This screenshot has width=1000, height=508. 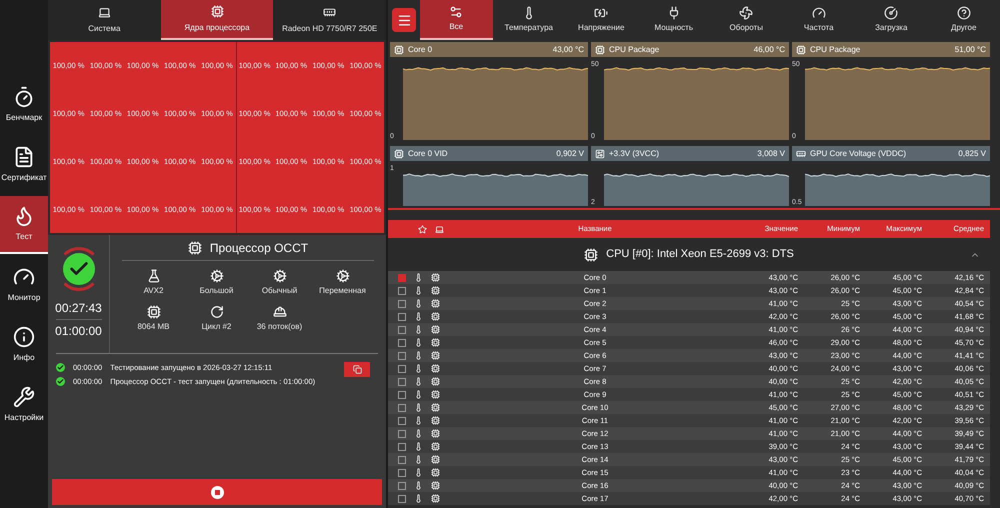 I want to click on circuit-board-icon, so click(x=600, y=153).